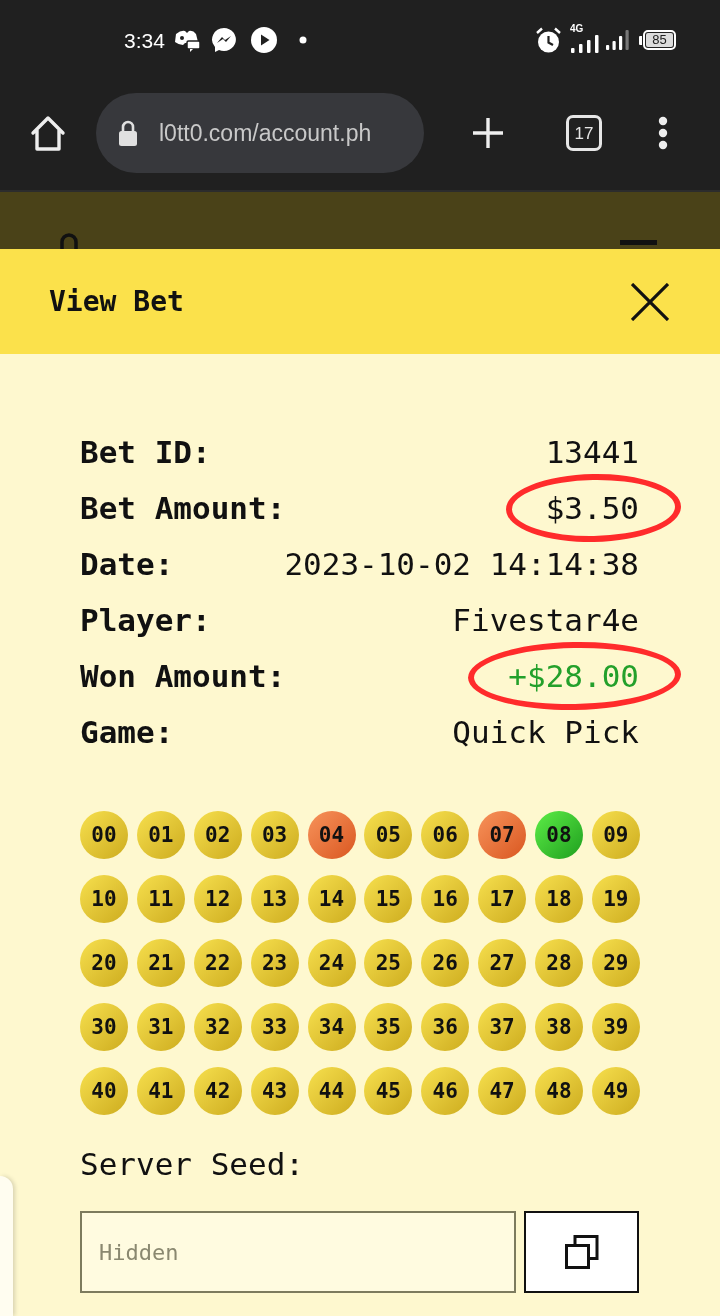  I want to click on plus-icon, so click(488, 133).